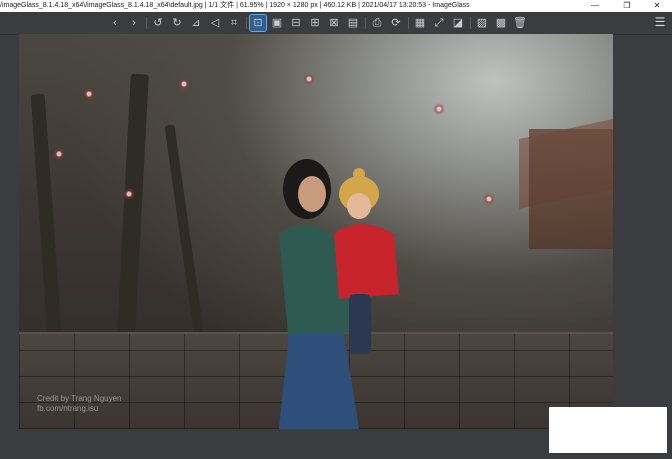  I want to click on fullscreen-button: ⤢, so click(439, 23).